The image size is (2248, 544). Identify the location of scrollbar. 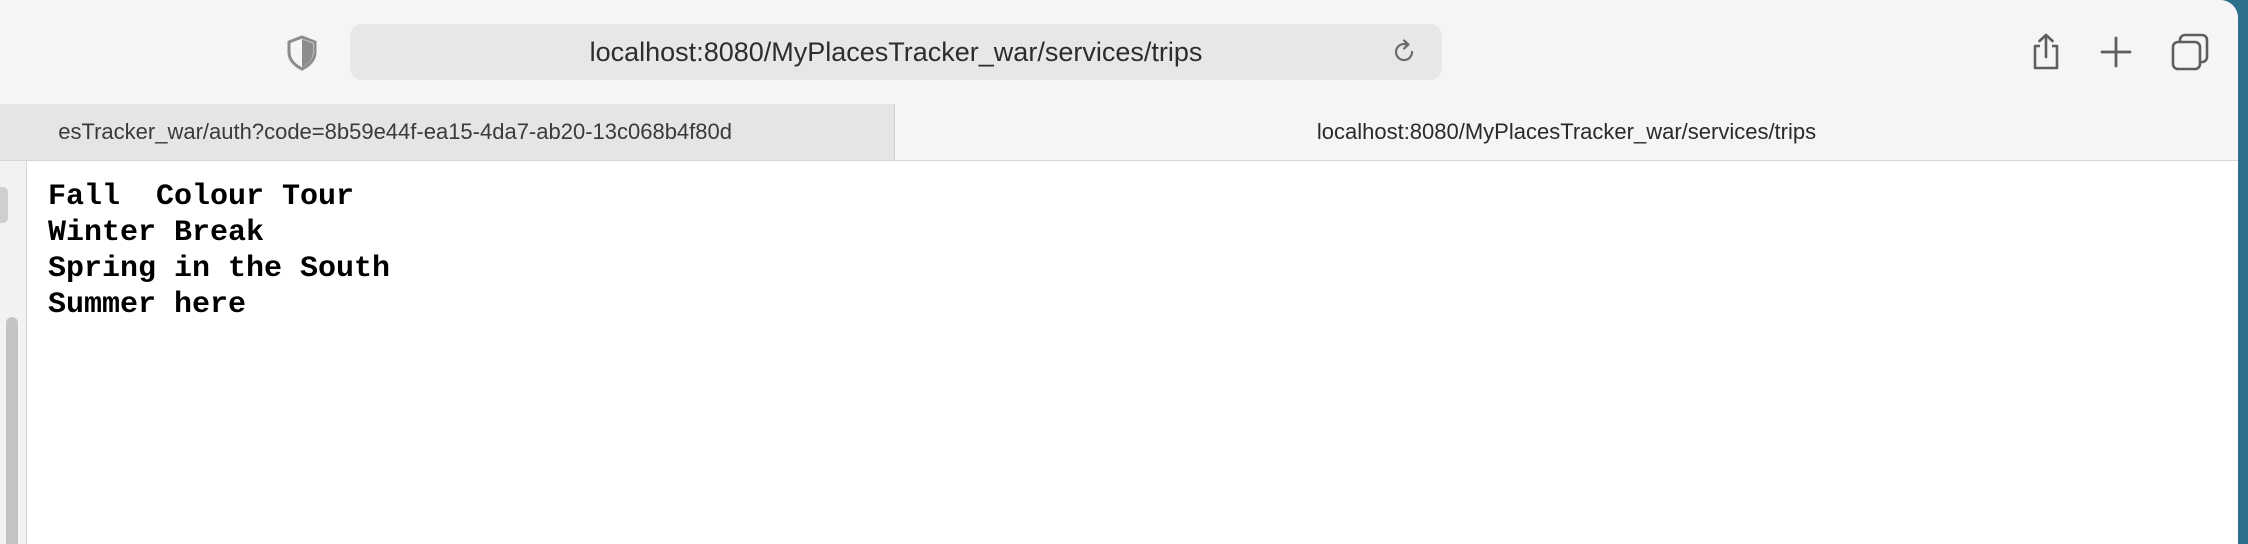
(12, 430).